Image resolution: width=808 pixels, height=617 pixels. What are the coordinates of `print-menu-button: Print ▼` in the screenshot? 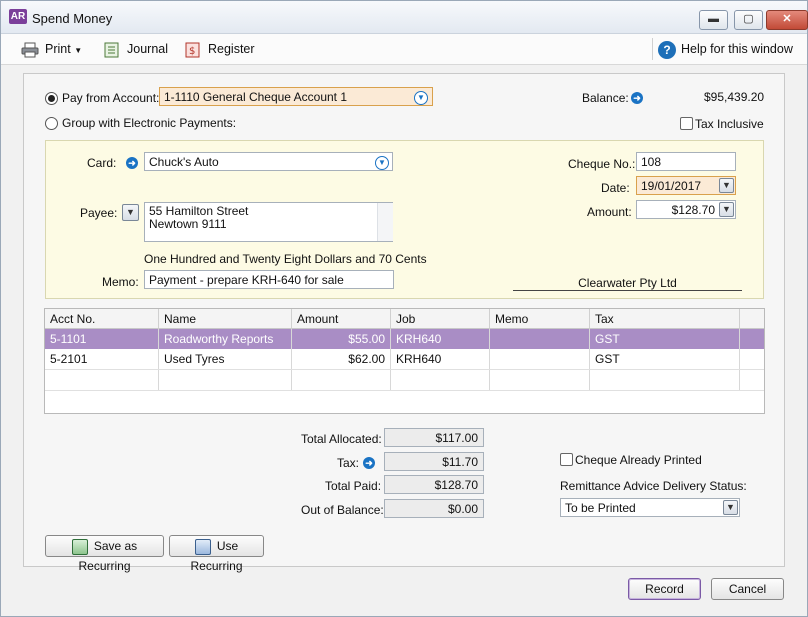 It's located at (51, 49).